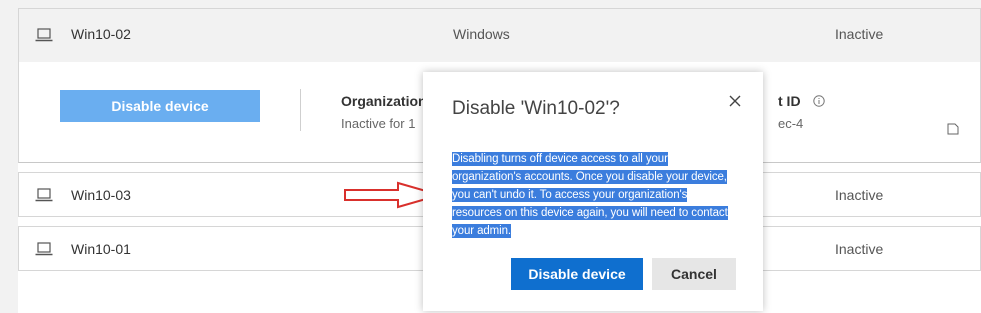 The width and height of the screenshot is (981, 313). What do you see at coordinates (953, 129) in the screenshot?
I see `copy-icon` at bounding box center [953, 129].